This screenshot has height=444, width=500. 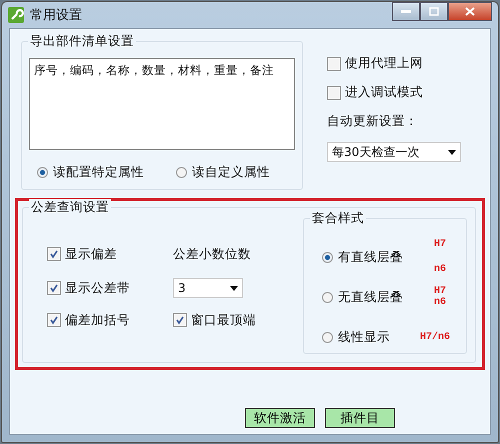 I want to click on maximize-icon, so click(x=434, y=11).